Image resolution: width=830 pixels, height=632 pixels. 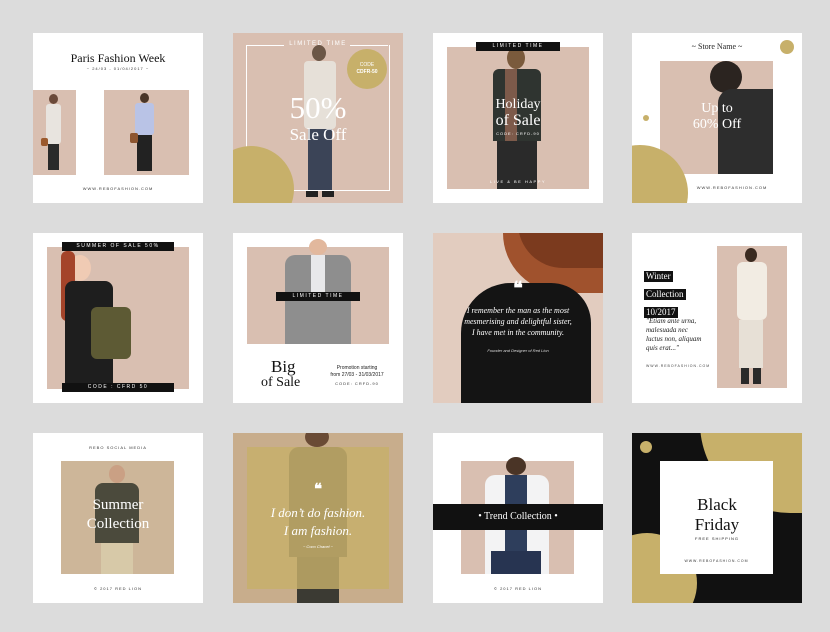 What do you see at coordinates (662, 348) in the screenshot?
I see `winter-q4: quis erat..."` at bounding box center [662, 348].